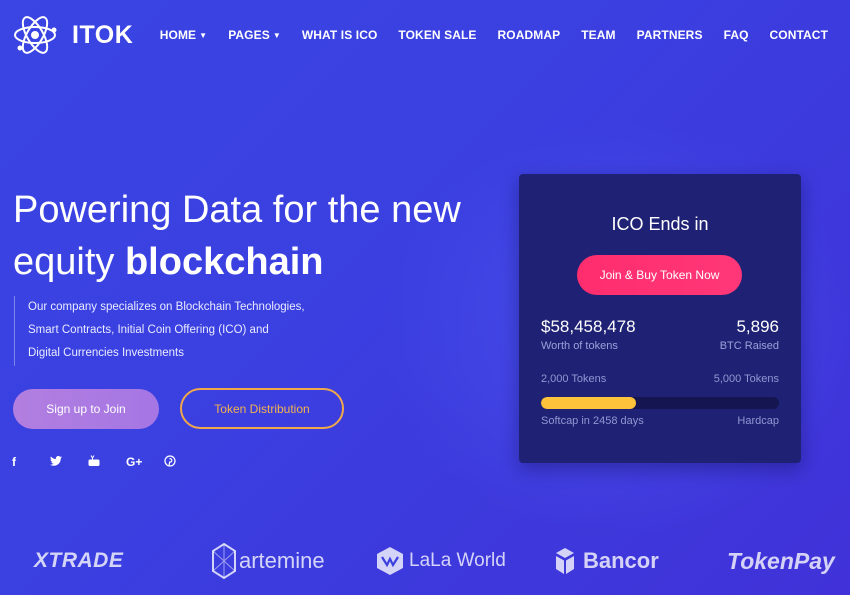  What do you see at coordinates (589, 403) in the screenshot?
I see `token-progress-fill` at bounding box center [589, 403].